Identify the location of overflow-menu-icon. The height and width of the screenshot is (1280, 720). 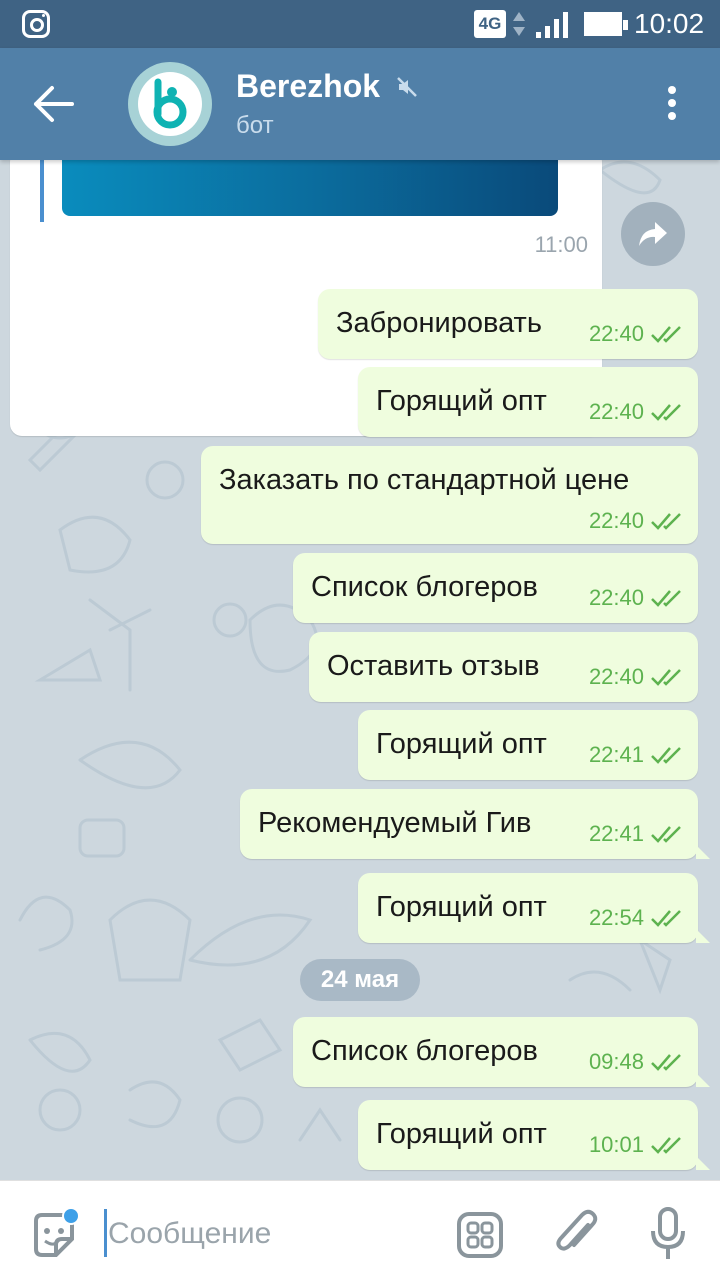
(672, 104).